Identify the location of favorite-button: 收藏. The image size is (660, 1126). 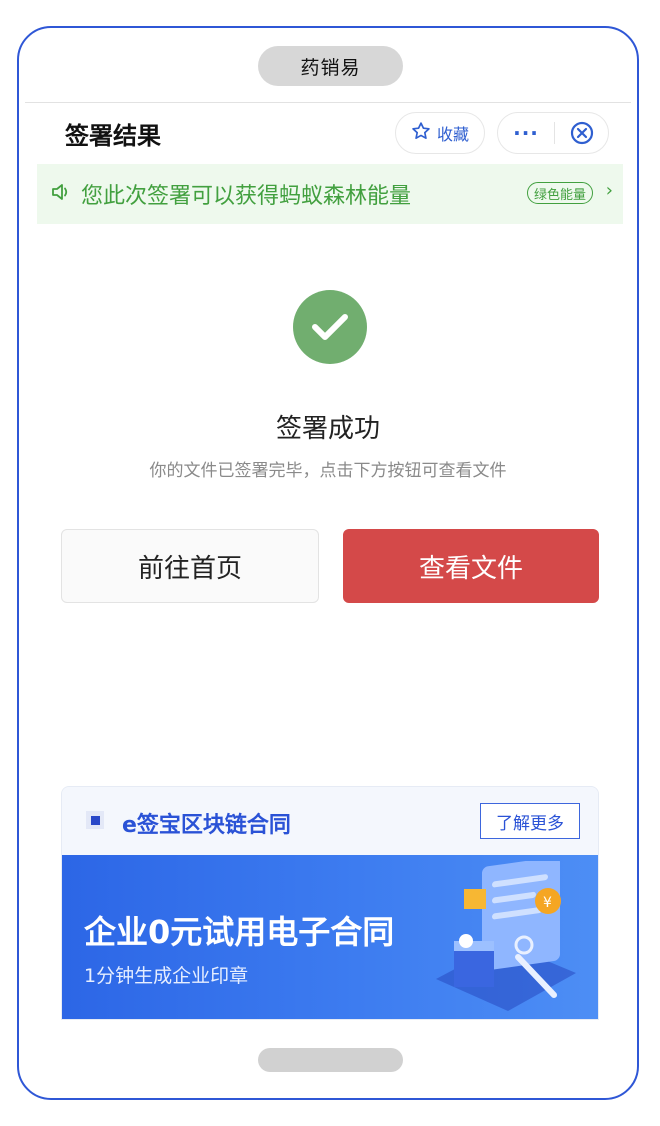
(440, 133).